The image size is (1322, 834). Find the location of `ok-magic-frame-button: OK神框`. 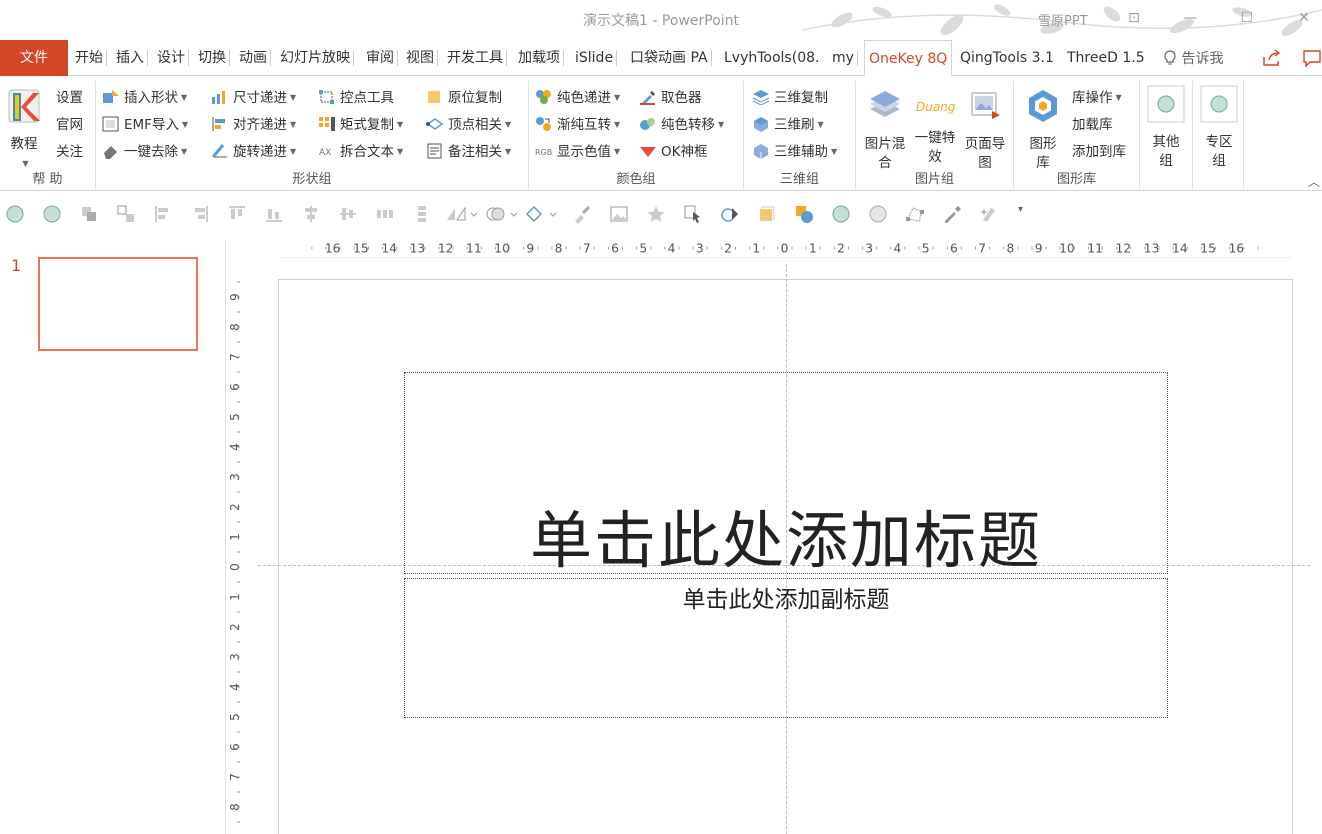

ok-magic-frame-button: OK神框 is located at coordinates (673, 152).